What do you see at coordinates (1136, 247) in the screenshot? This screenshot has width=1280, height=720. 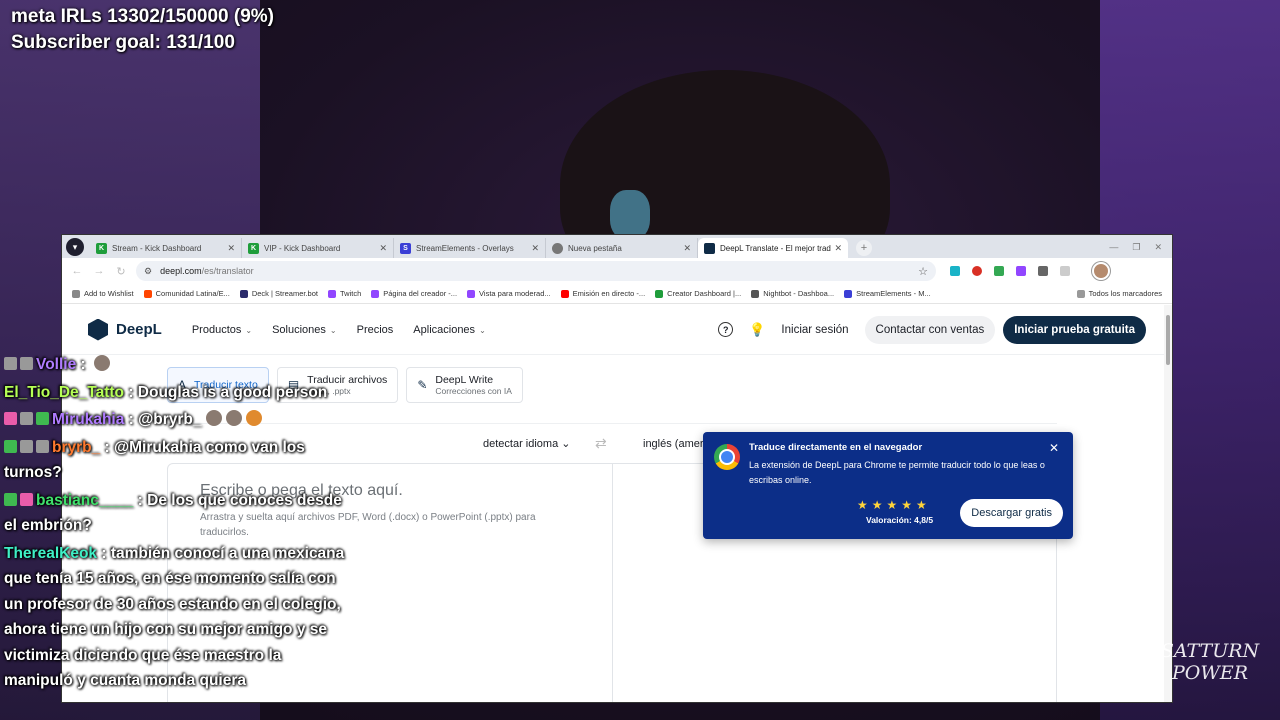 I see `maximize-icon: ❐` at bounding box center [1136, 247].